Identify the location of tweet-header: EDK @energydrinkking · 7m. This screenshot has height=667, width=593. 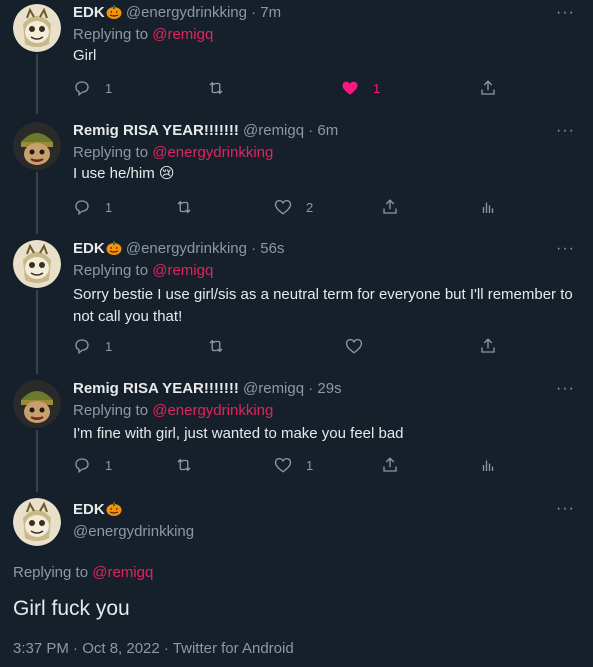
(177, 12).